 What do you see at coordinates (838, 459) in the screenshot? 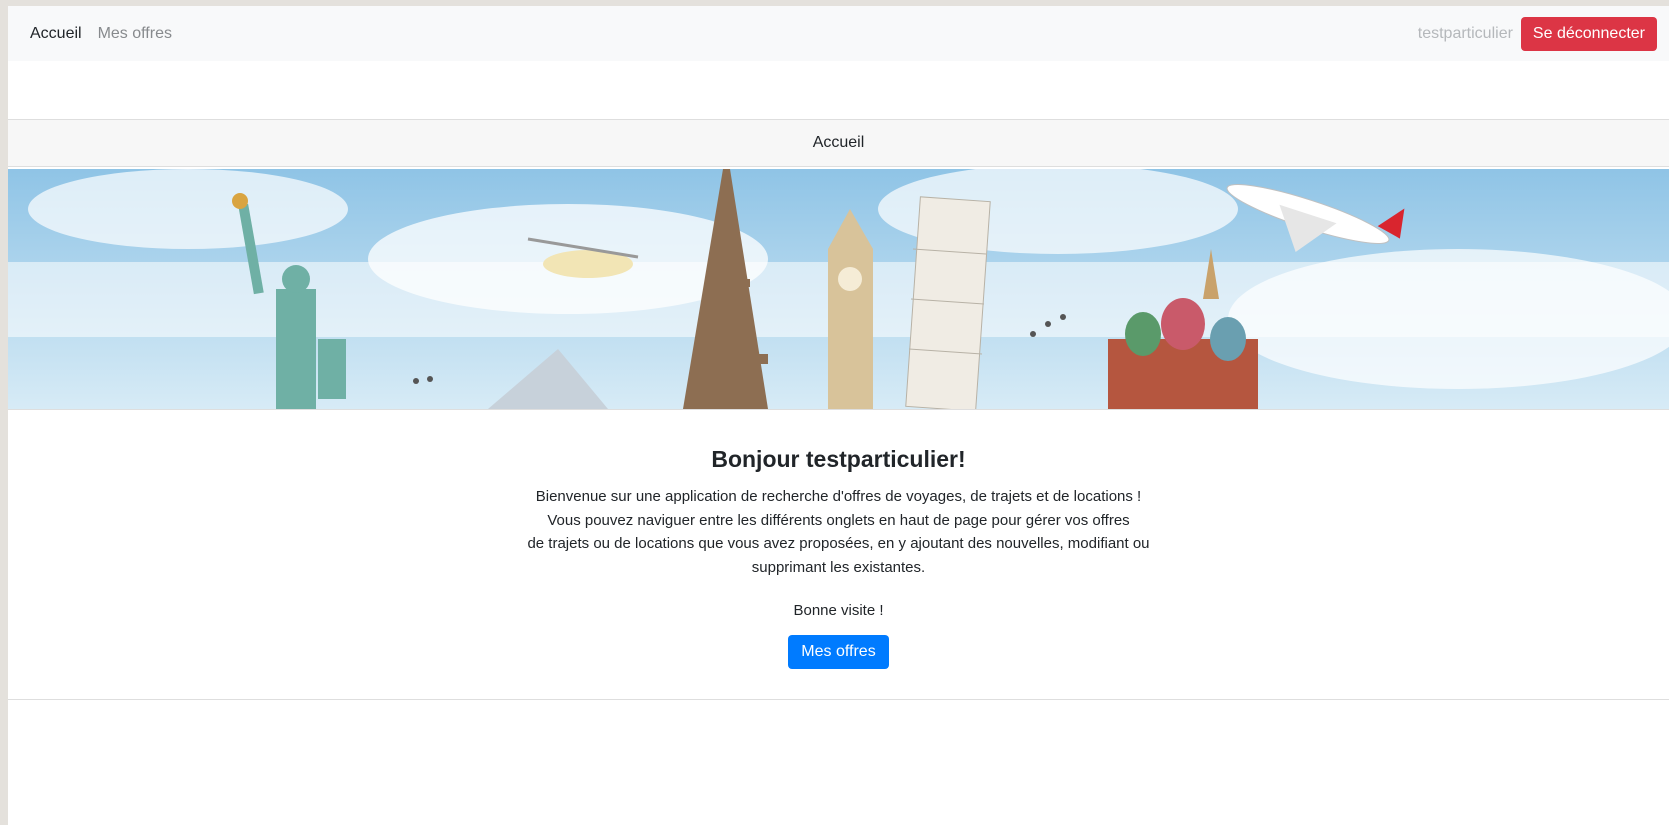
I see `greeting-heading: Bonjour testparticulier!` at bounding box center [838, 459].